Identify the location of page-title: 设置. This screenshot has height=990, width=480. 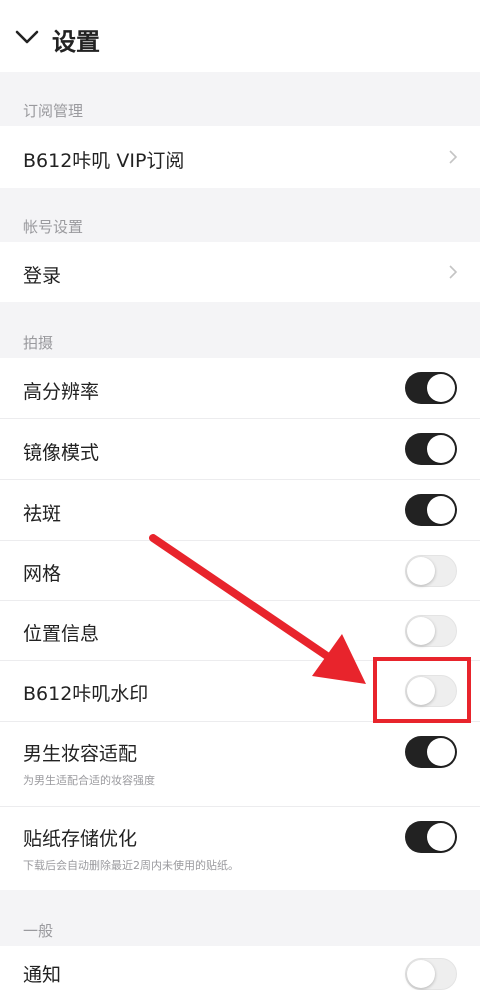
(76, 42).